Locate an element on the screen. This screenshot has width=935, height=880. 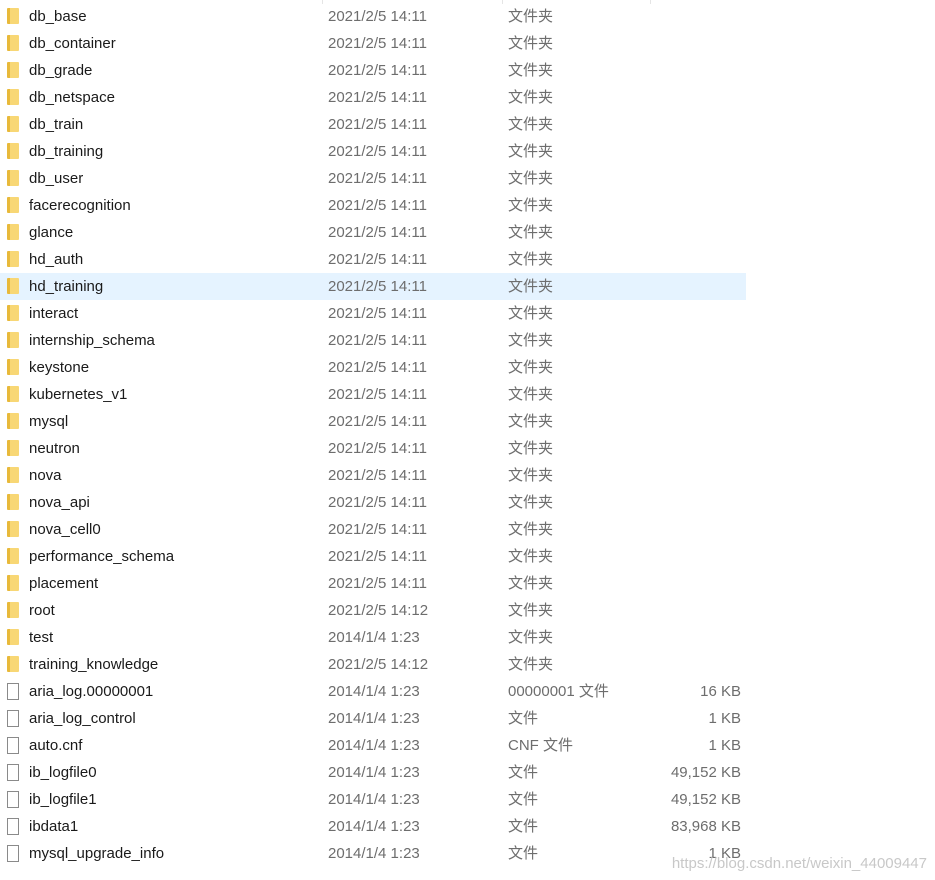
file-row: facerecognition 2021/2/5 14:11 文件夹 is located at coordinates (373, 205).